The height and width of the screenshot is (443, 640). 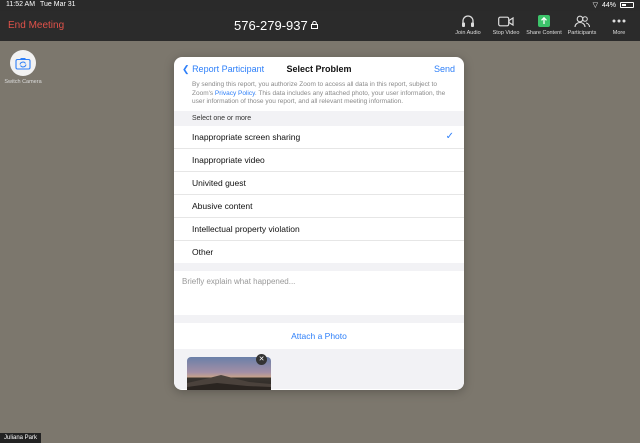 I want to click on participants-label: Participants, so click(x=582, y=33).